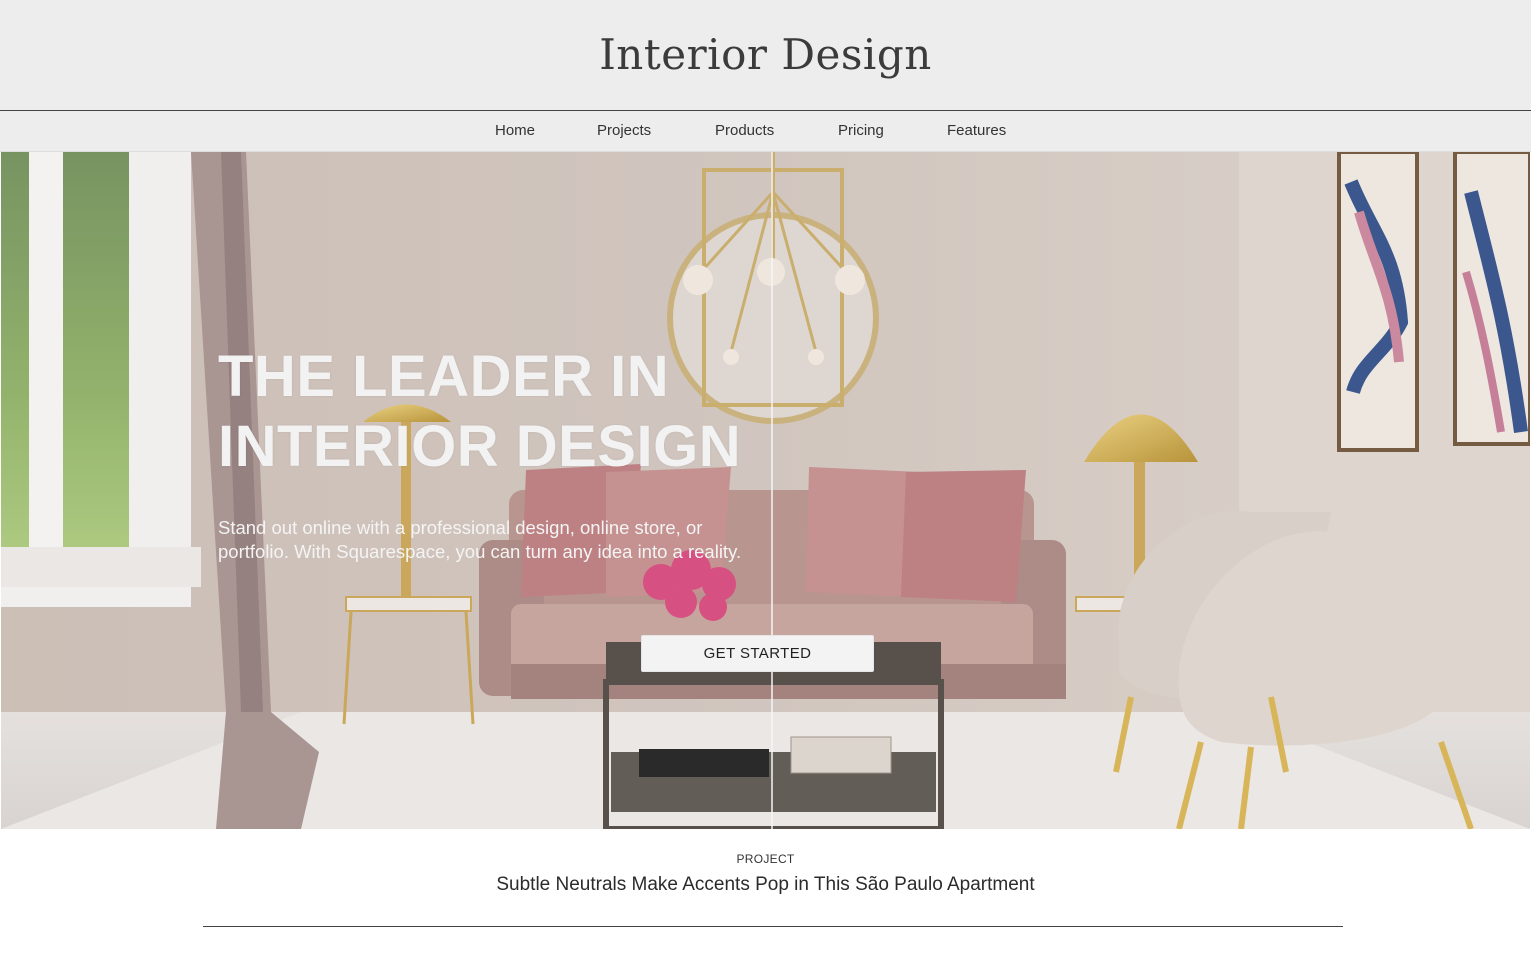  Describe the element at coordinates (515, 130) in the screenshot. I see `nav-item-home: Home` at that location.